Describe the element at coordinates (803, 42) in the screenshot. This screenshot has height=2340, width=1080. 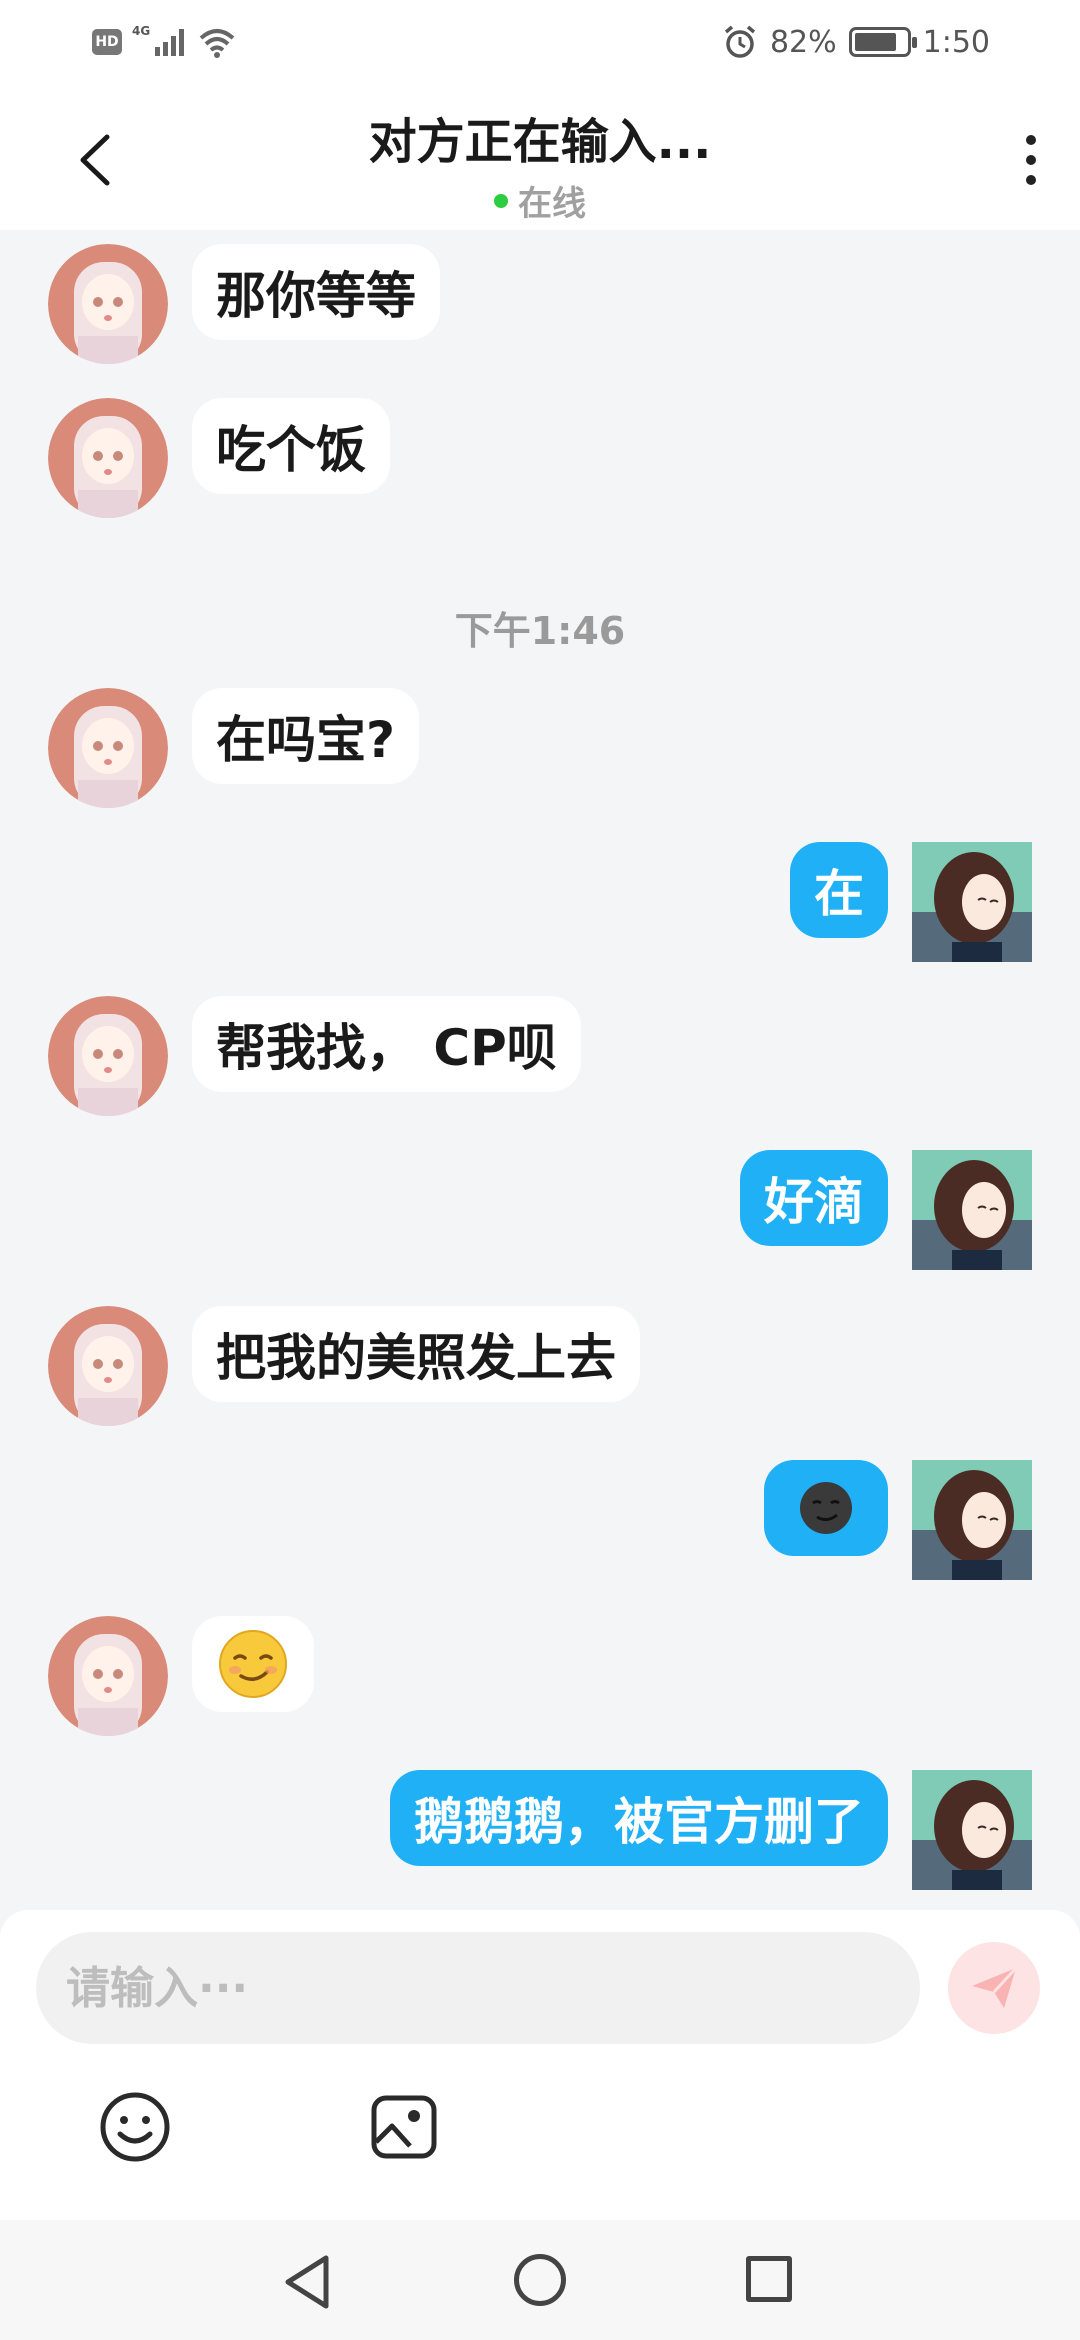
I see `battery-percent: 82%` at that location.